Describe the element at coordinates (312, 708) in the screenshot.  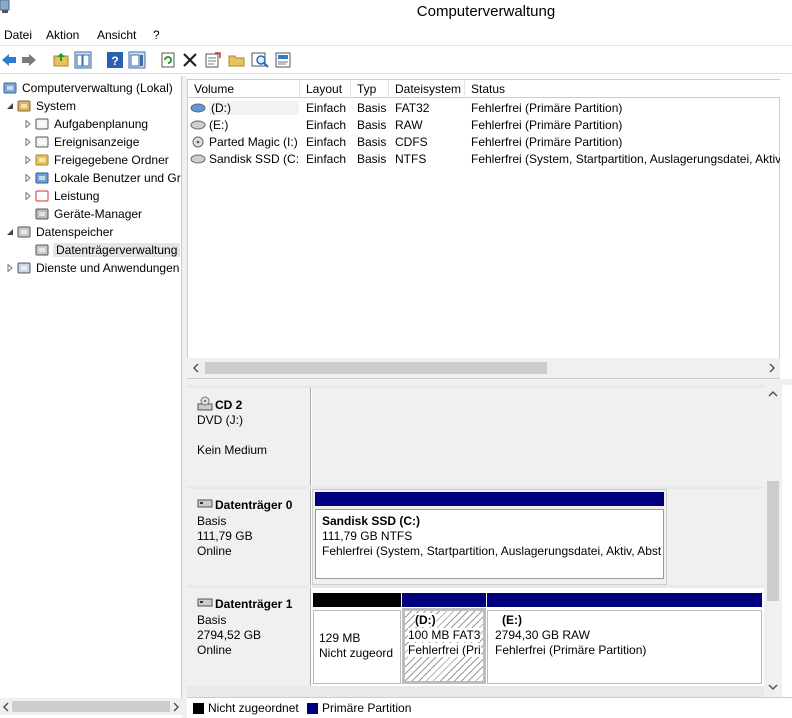
I see `legend-swatch-primary` at that location.